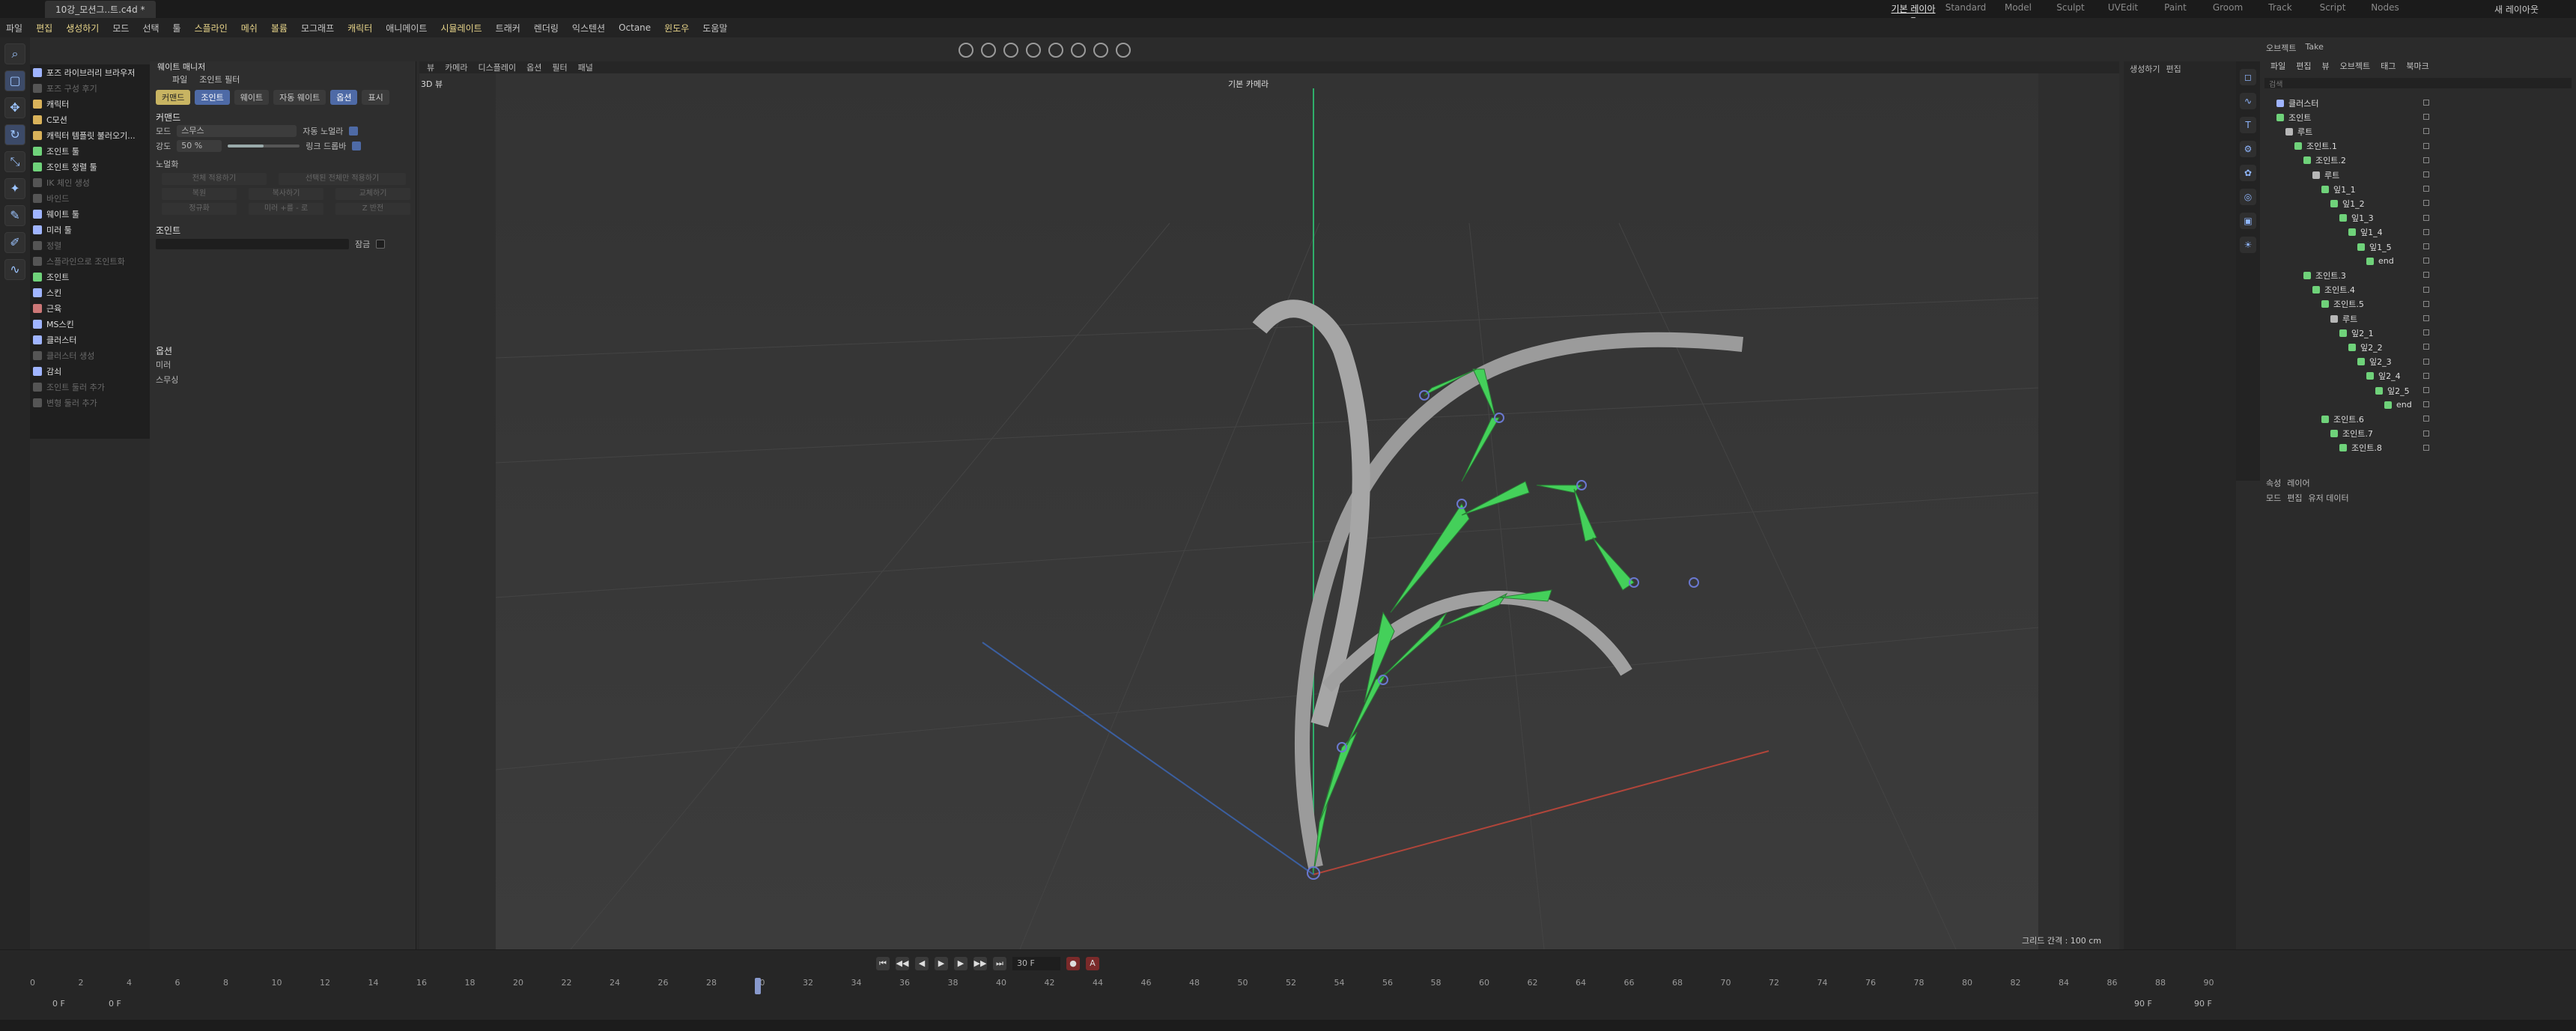 The width and height of the screenshot is (2576, 1031). What do you see at coordinates (2388, 66) in the screenshot?
I see `object-menu-item: 태그` at bounding box center [2388, 66].